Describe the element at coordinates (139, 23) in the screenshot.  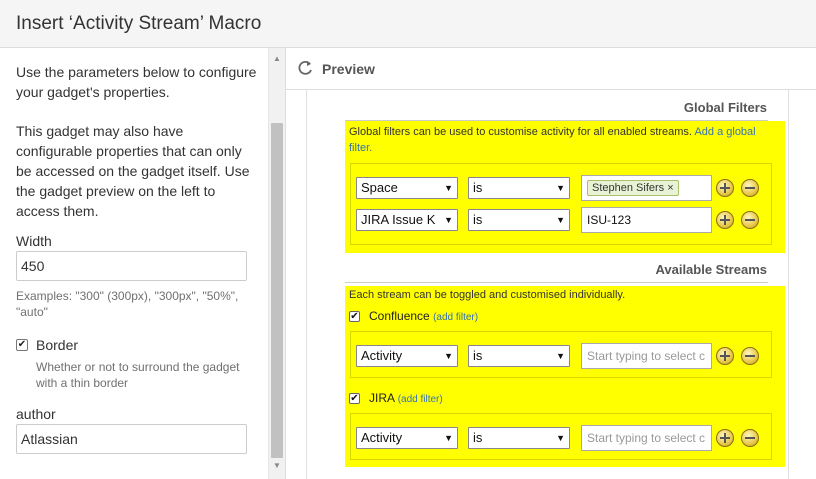
I see `dialog-title: Insert ‘Activity Stream’ Macro` at that location.